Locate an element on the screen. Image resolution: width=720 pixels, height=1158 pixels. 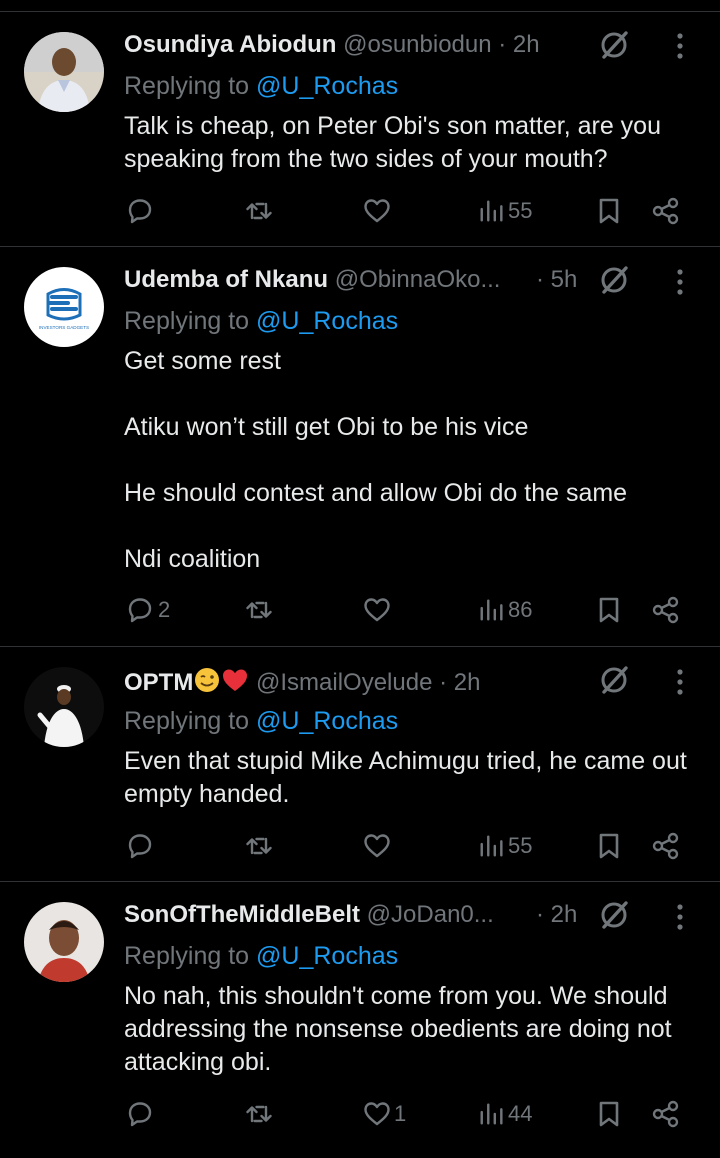
red-heart-emoji is located at coordinates (235, 682).